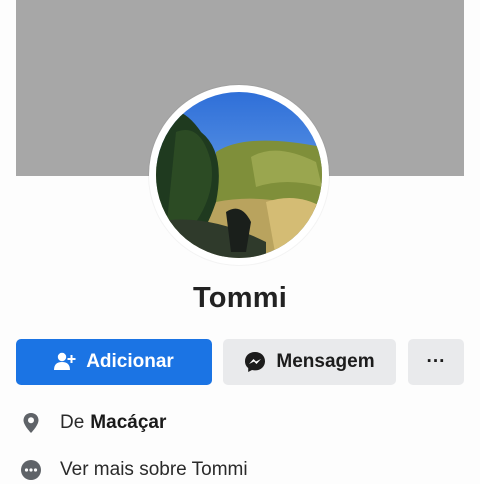 The width and height of the screenshot is (480, 484). What do you see at coordinates (154, 469) in the screenshot?
I see `see-more-about-label: Ver mais sobre Tommi` at bounding box center [154, 469].